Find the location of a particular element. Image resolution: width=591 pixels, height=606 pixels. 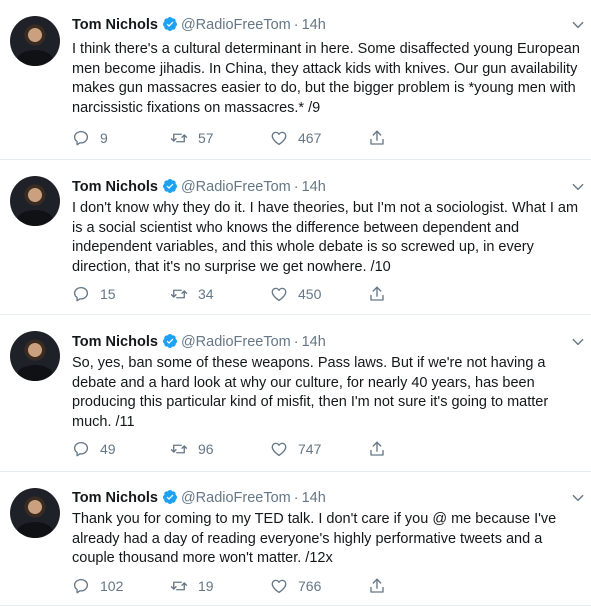

like-count: 766 is located at coordinates (310, 586).